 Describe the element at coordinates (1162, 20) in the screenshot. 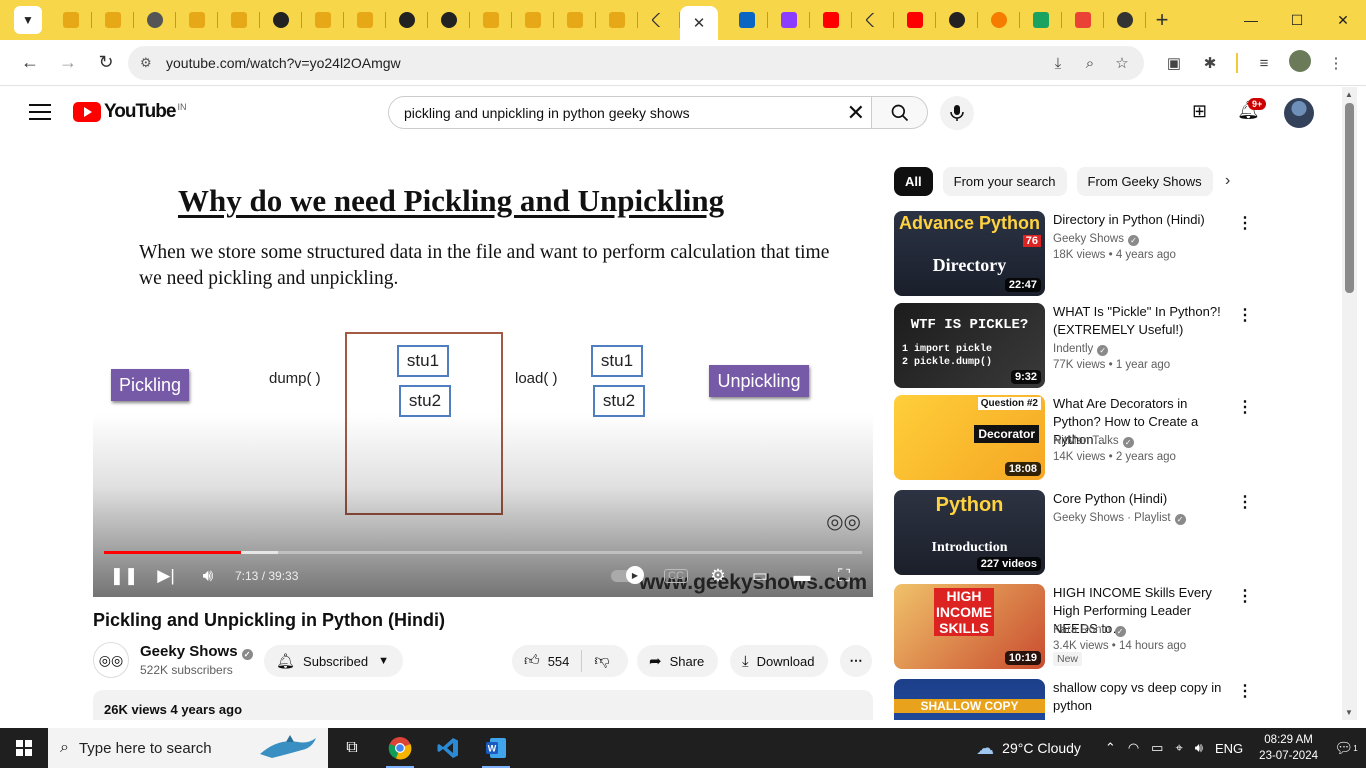

I see `new-tab-button: +` at that location.